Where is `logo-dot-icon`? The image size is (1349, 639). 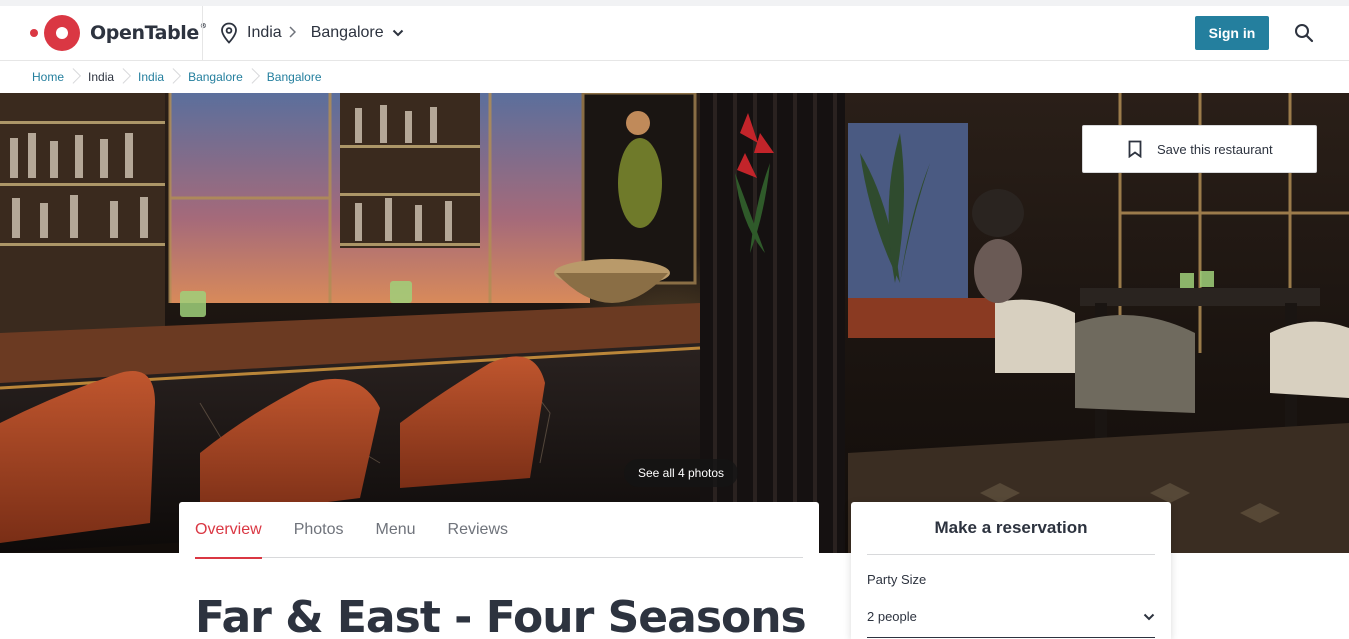 logo-dot-icon is located at coordinates (34, 33).